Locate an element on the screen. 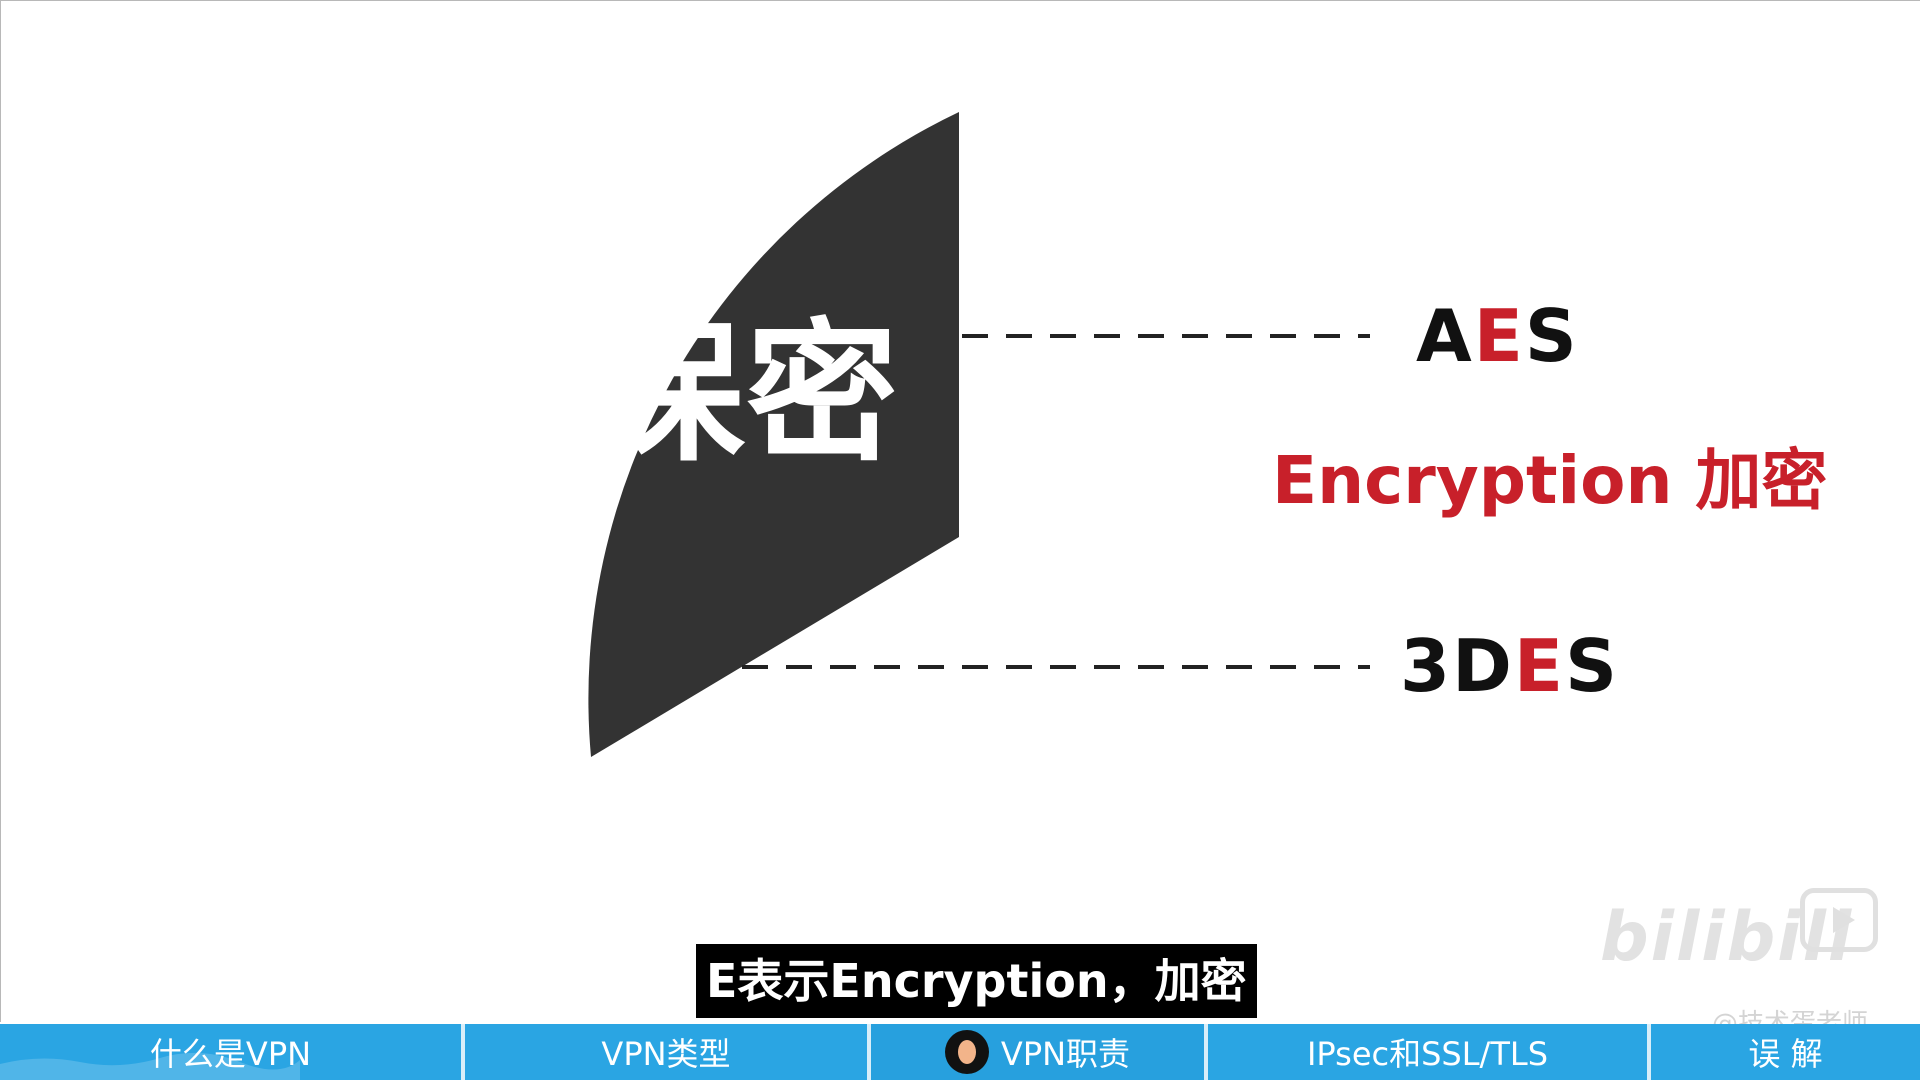 The width and height of the screenshot is (1920, 1080). aes-suffix: S is located at coordinates (1551, 336).